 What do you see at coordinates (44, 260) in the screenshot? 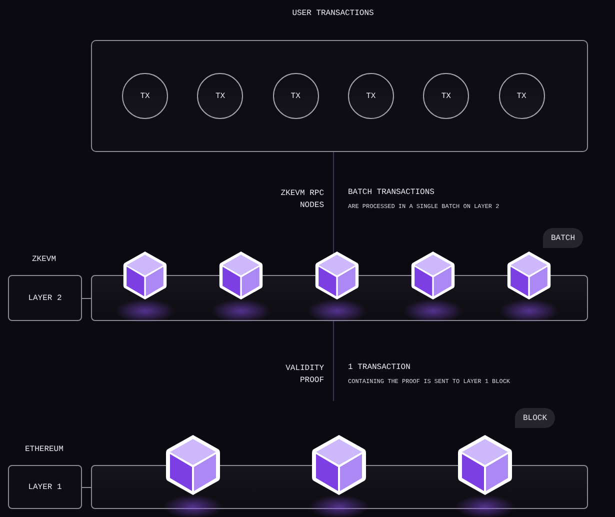
I see `layer-caption: ZKEVM` at bounding box center [44, 260].